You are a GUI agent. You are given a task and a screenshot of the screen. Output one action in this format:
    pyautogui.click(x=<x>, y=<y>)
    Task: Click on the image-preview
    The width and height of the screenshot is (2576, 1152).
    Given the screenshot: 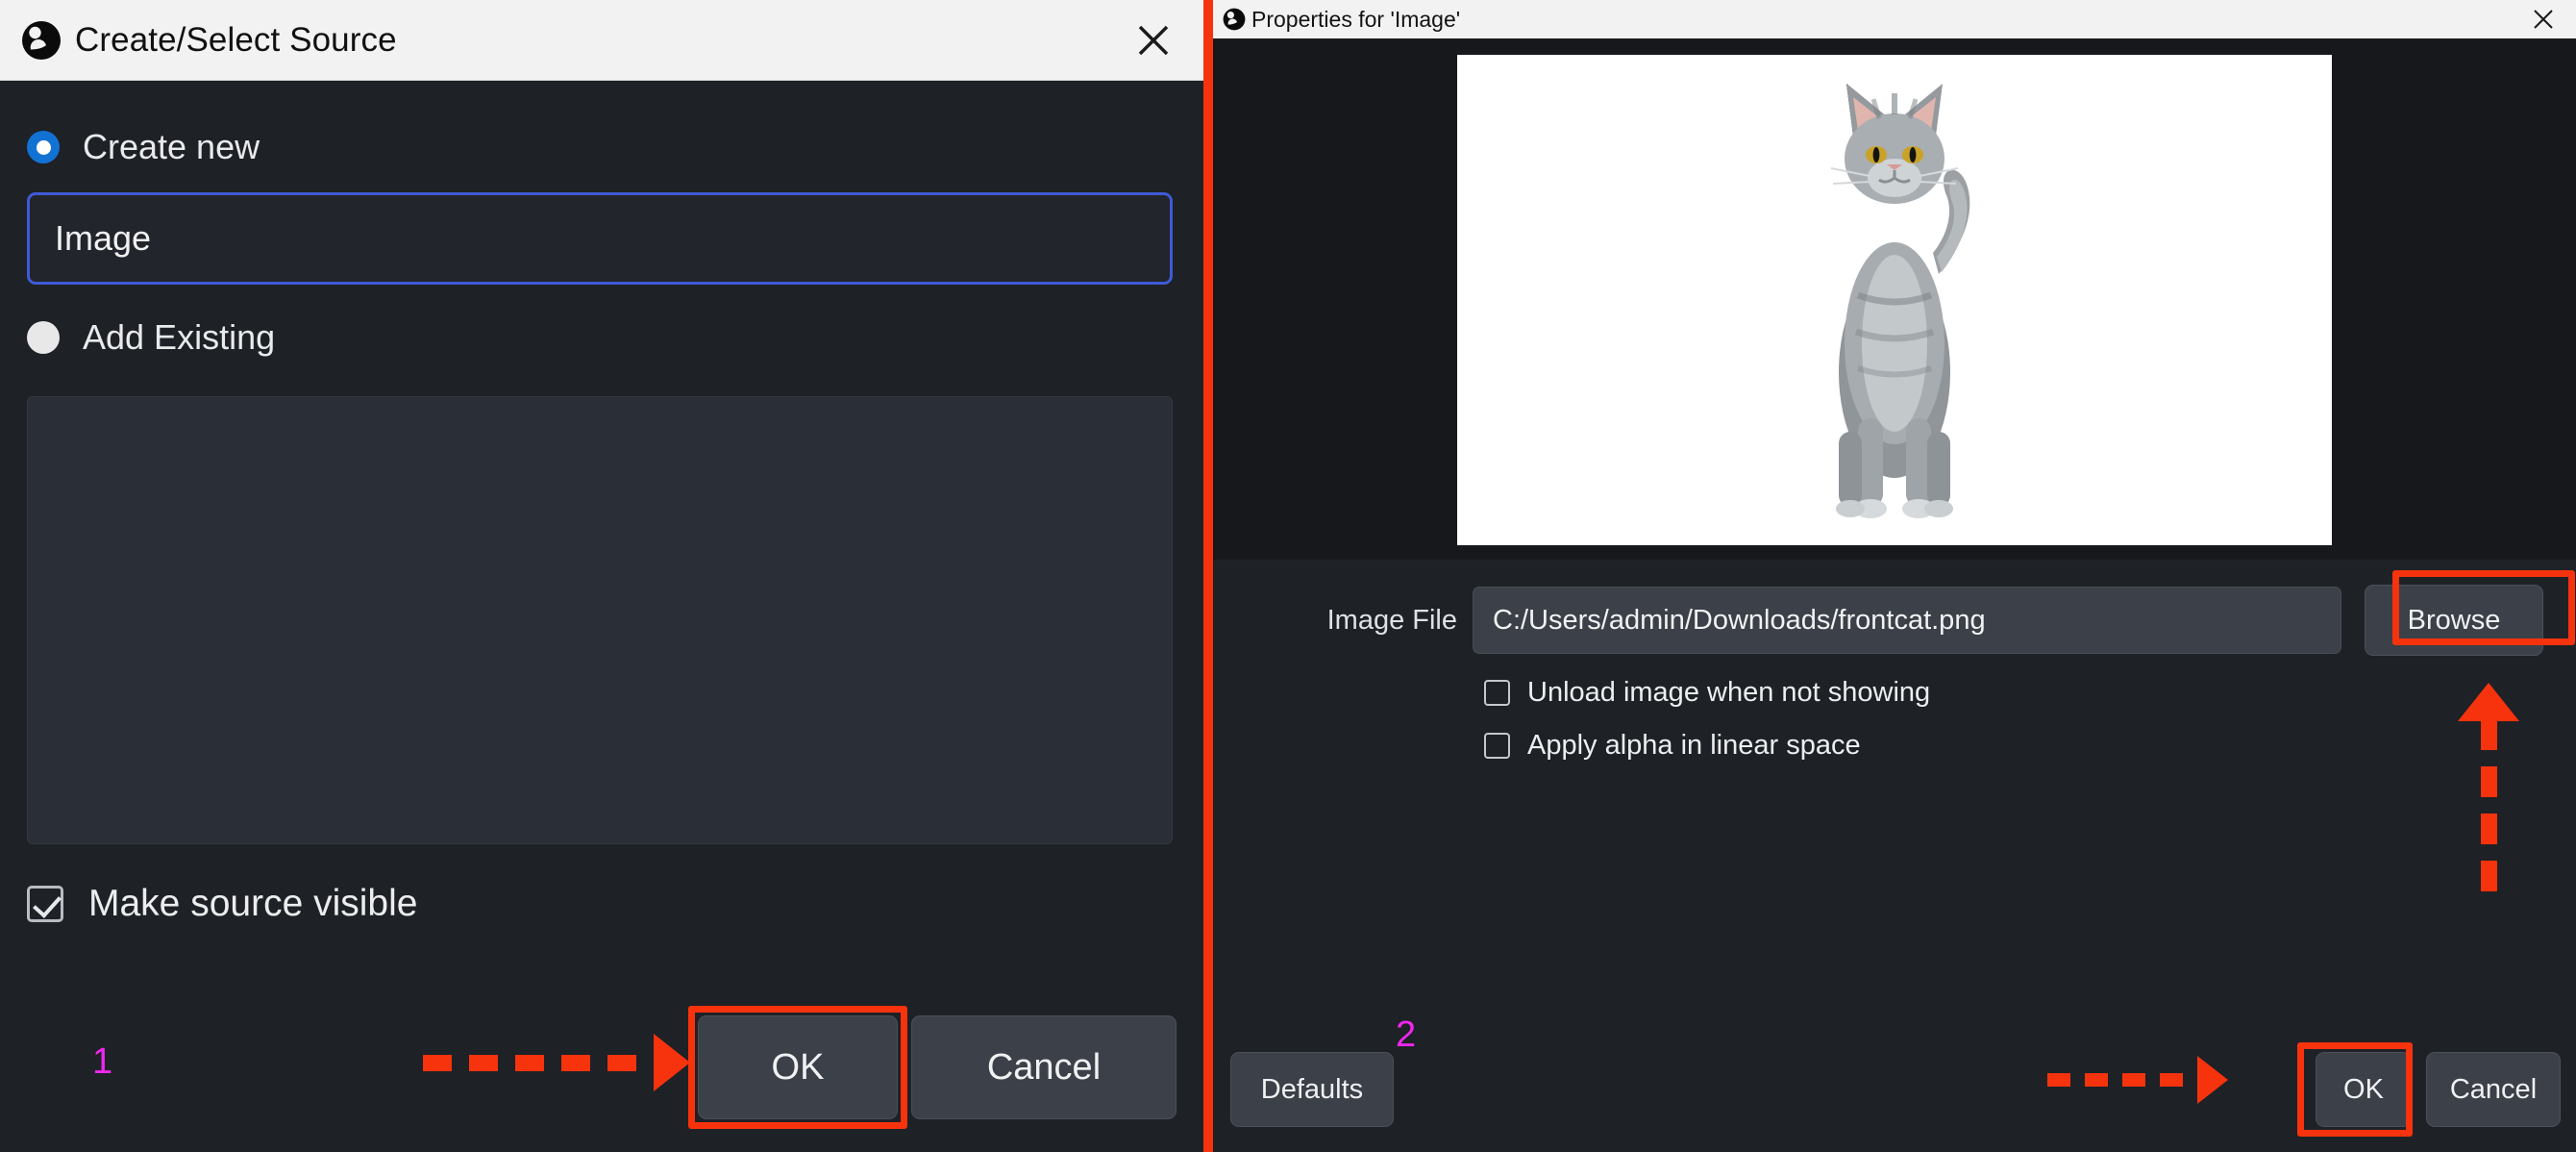 What is the action you would take?
    pyautogui.click(x=1895, y=300)
    